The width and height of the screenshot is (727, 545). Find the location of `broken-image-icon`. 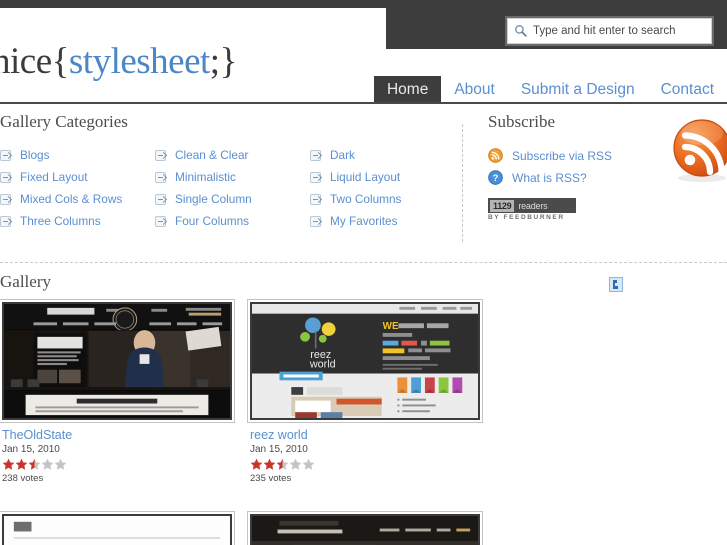

broken-image-icon is located at coordinates (616, 284).